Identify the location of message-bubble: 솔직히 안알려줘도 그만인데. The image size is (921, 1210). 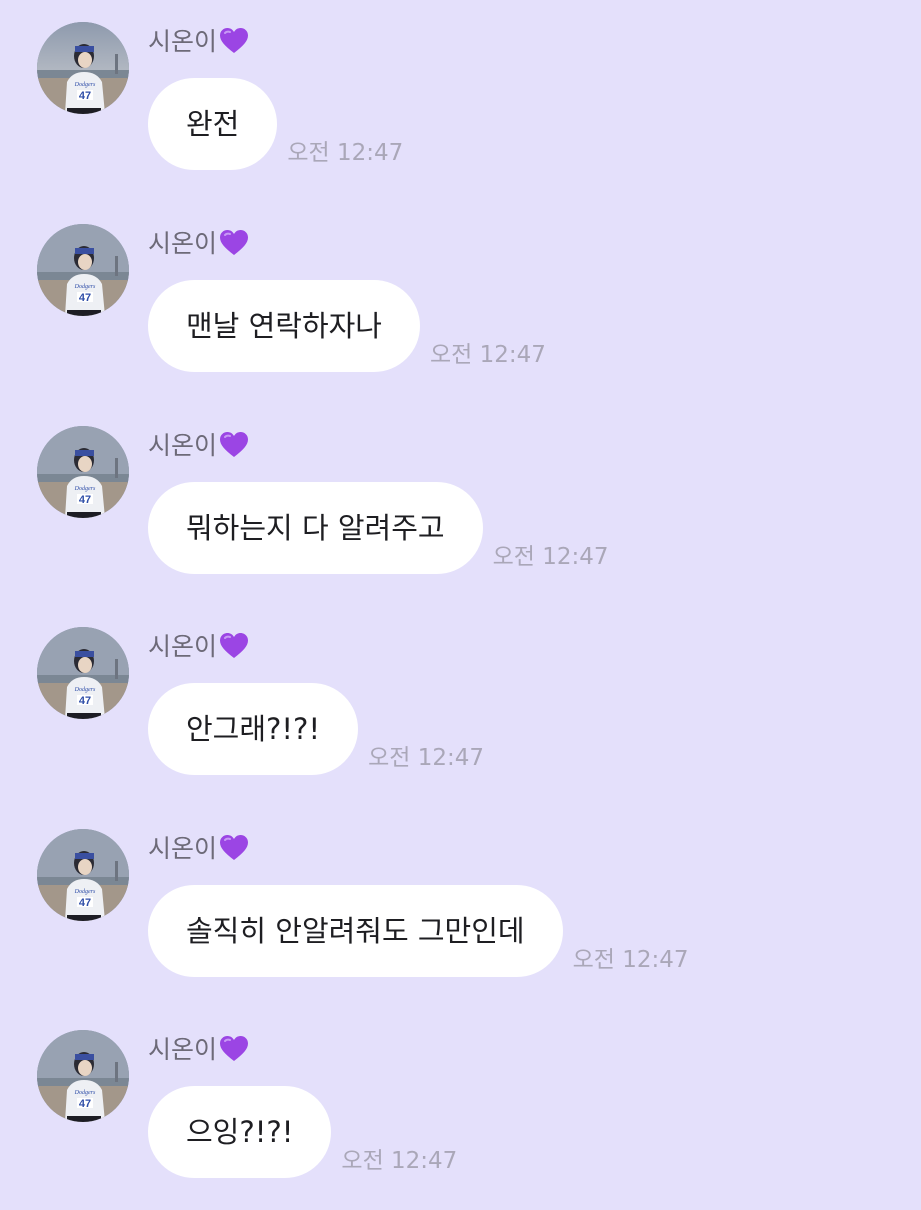
(355, 931).